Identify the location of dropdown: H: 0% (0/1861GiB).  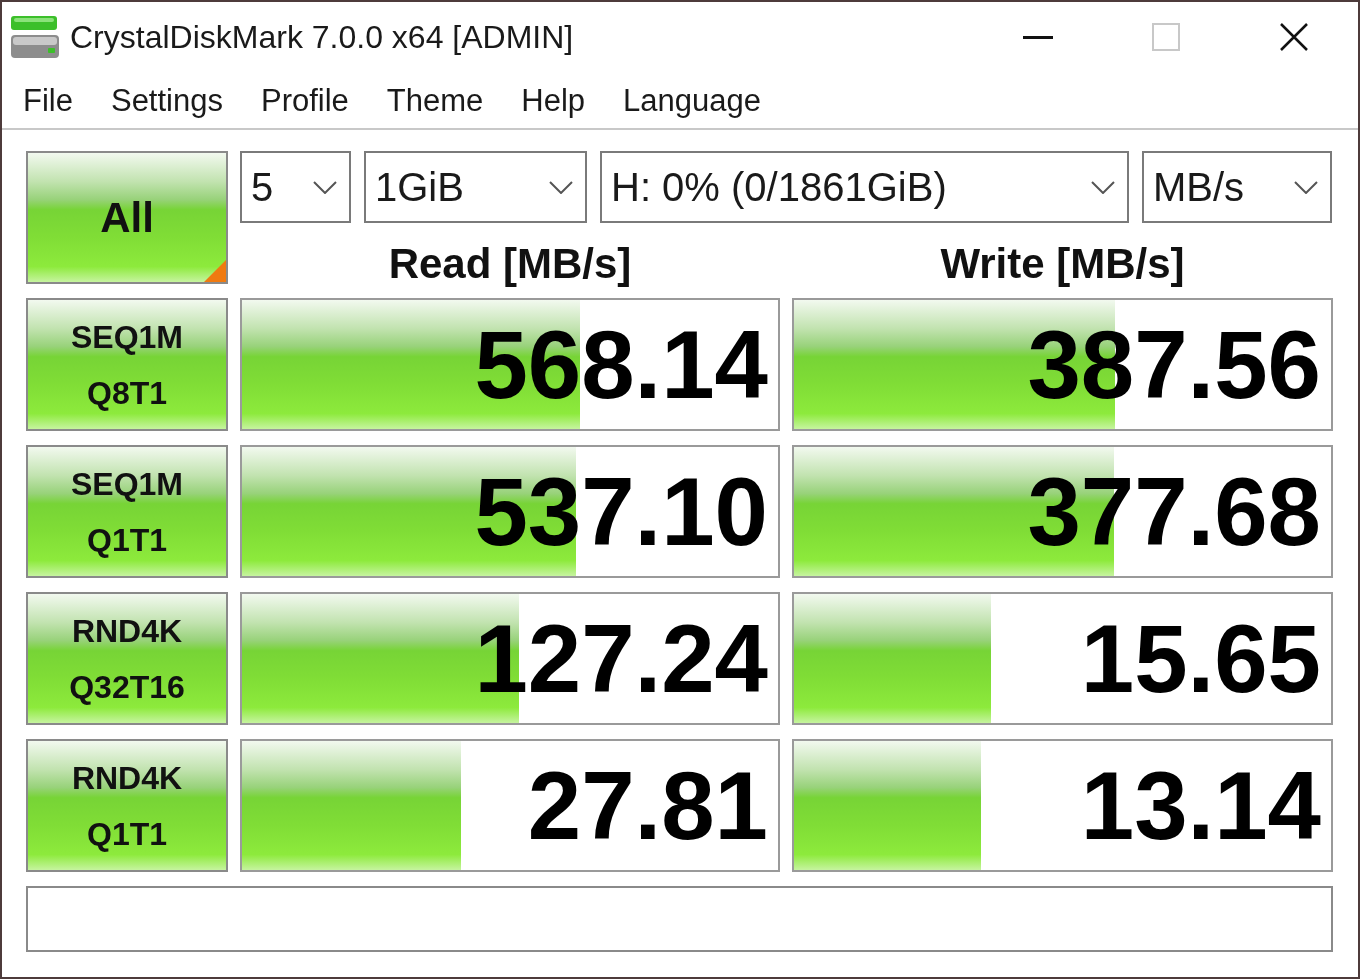
(864, 187).